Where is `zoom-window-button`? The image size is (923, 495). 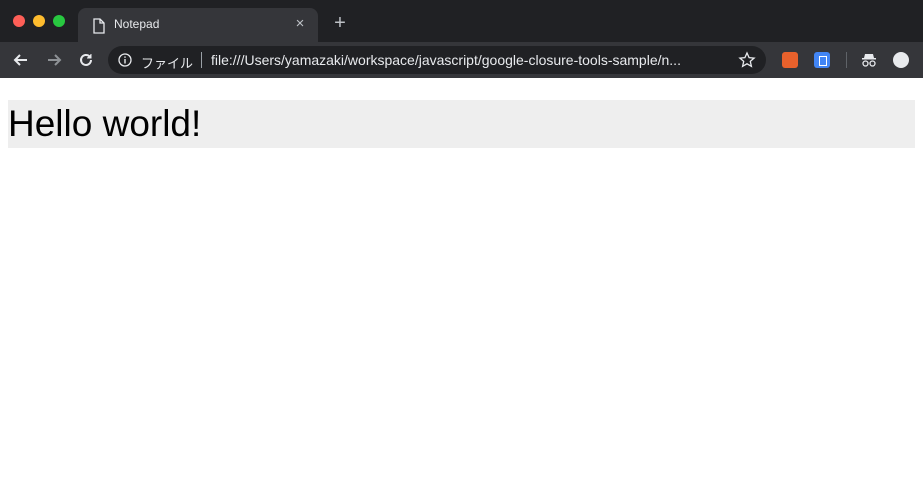 zoom-window-button is located at coordinates (59, 21).